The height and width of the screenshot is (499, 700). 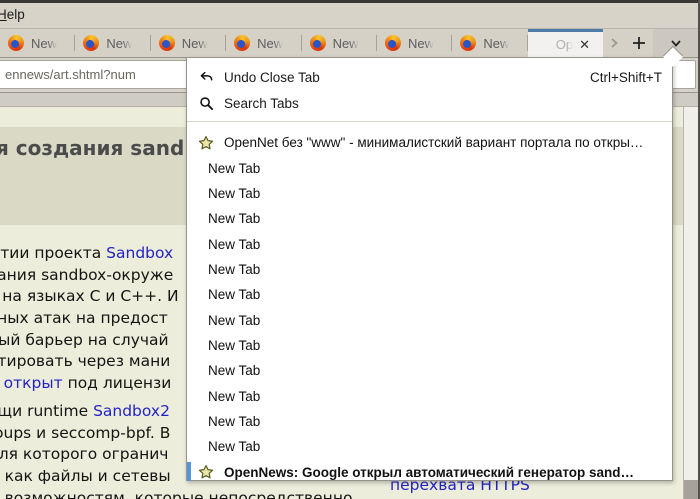 I want to click on menu-separator, so click(x=429, y=121).